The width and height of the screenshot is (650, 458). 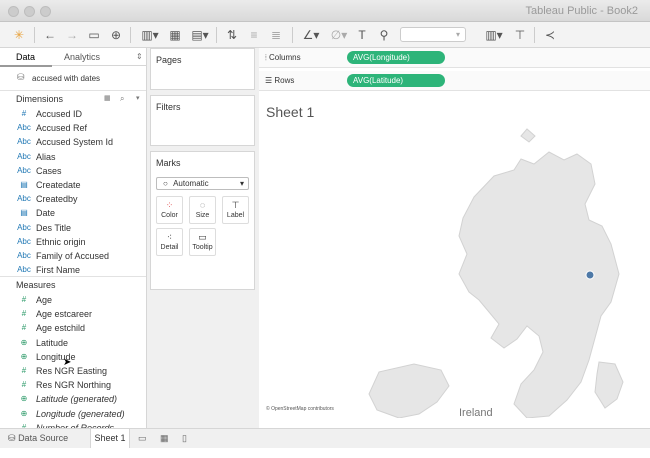 What do you see at coordinates (110, 438) in the screenshot?
I see `tab-sheet-1: Sheet 1` at bounding box center [110, 438].